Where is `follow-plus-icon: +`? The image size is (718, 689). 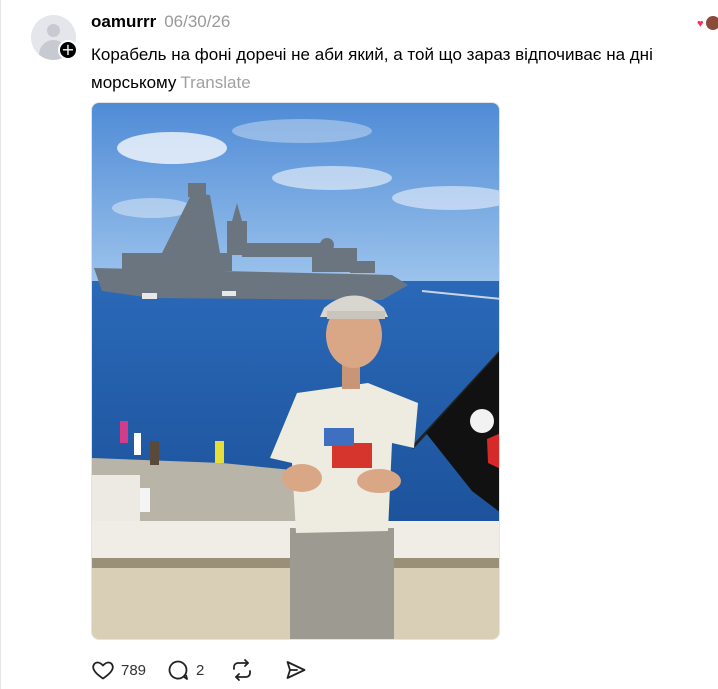
follow-plus-icon: + is located at coordinates (68, 50).